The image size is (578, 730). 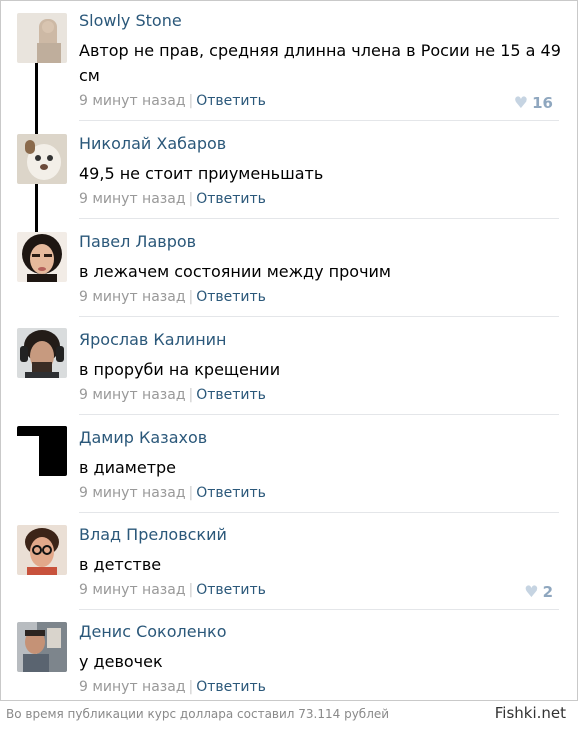 What do you see at coordinates (130, 20) in the screenshot?
I see `author-name: Slowly Stone` at bounding box center [130, 20].